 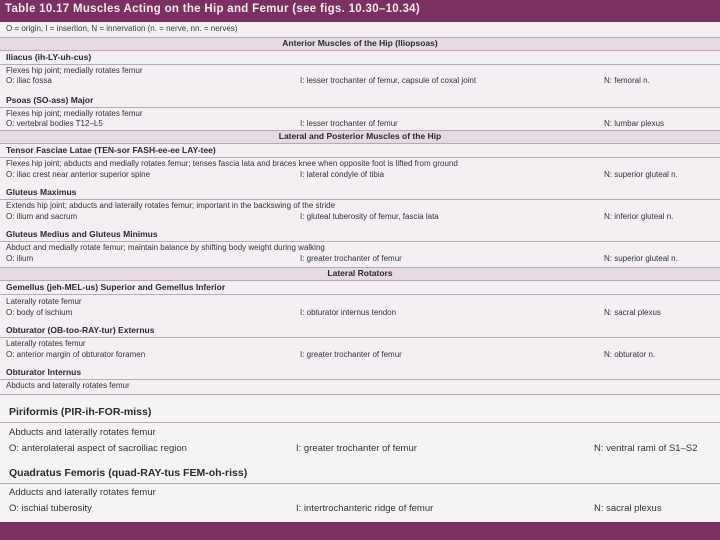 What do you see at coordinates (44, 301) in the screenshot?
I see `muscle-action: Laterally rotate femur` at bounding box center [44, 301].